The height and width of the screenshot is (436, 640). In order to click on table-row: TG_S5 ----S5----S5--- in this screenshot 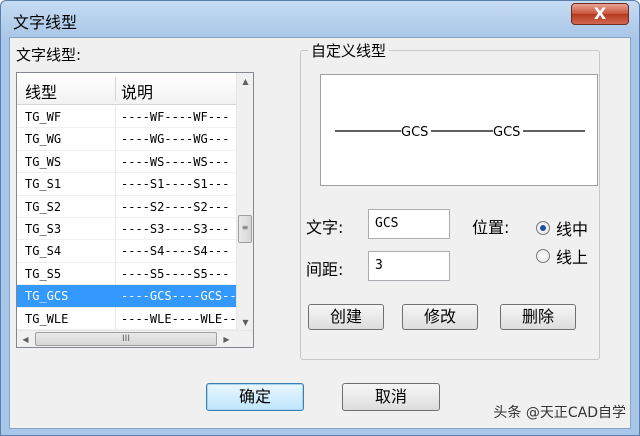, I will do `click(127, 274)`.